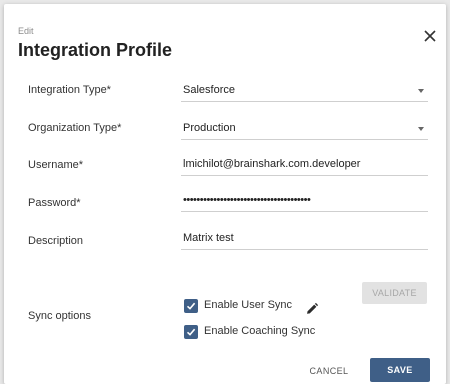  Describe the element at coordinates (209, 128) in the screenshot. I see `organization-type-value: Production` at that location.